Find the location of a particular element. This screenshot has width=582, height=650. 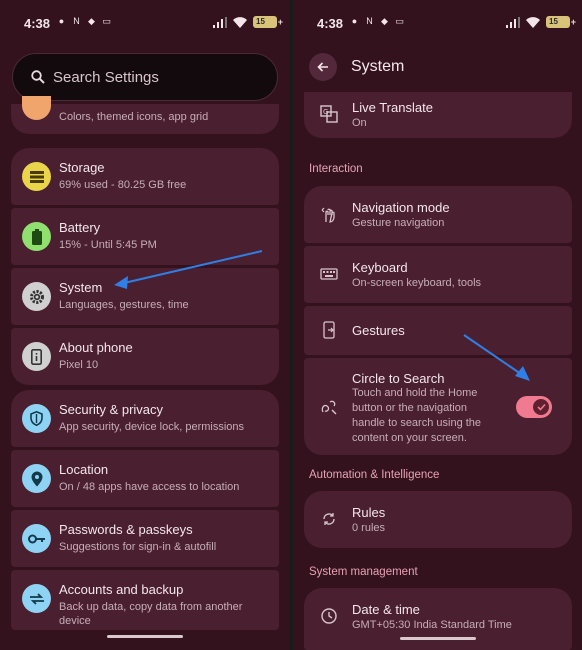

translate-group: G Live Translate On is located at coordinates (438, 116).